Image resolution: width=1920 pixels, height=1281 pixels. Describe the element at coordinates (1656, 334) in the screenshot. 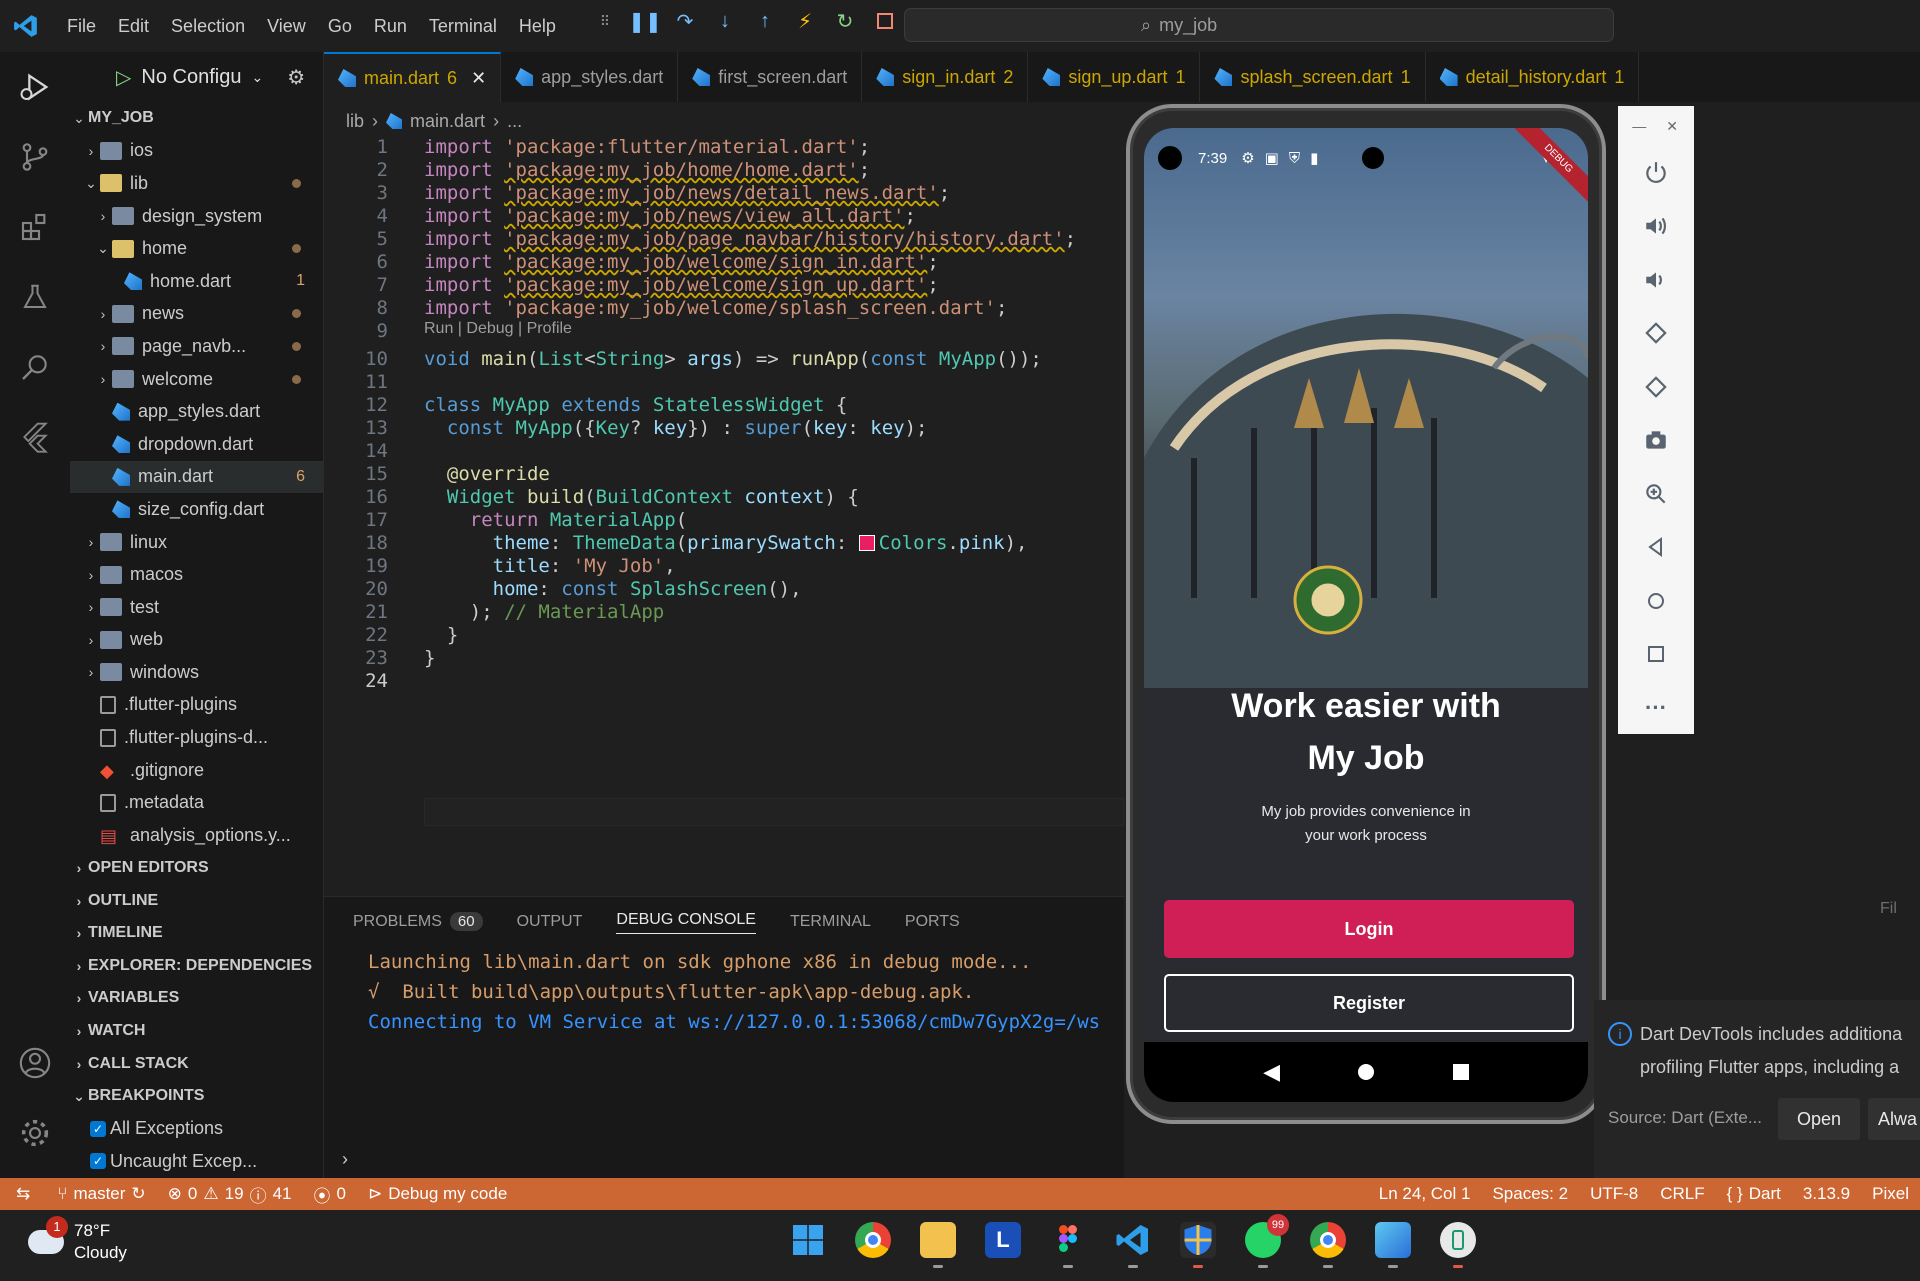

I see `rotate-left-icon` at that location.